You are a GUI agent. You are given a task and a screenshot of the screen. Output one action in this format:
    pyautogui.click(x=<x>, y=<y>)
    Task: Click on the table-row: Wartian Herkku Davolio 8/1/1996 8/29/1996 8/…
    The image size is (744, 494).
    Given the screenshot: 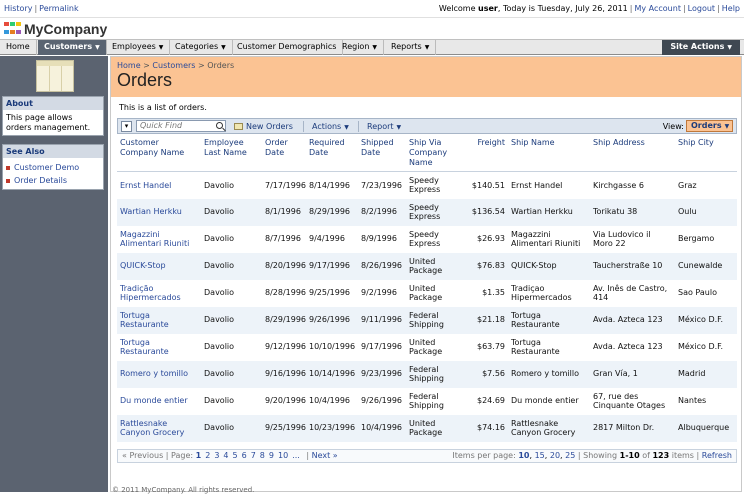 What is the action you would take?
    pyautogui.click(x=427, y=212)
    